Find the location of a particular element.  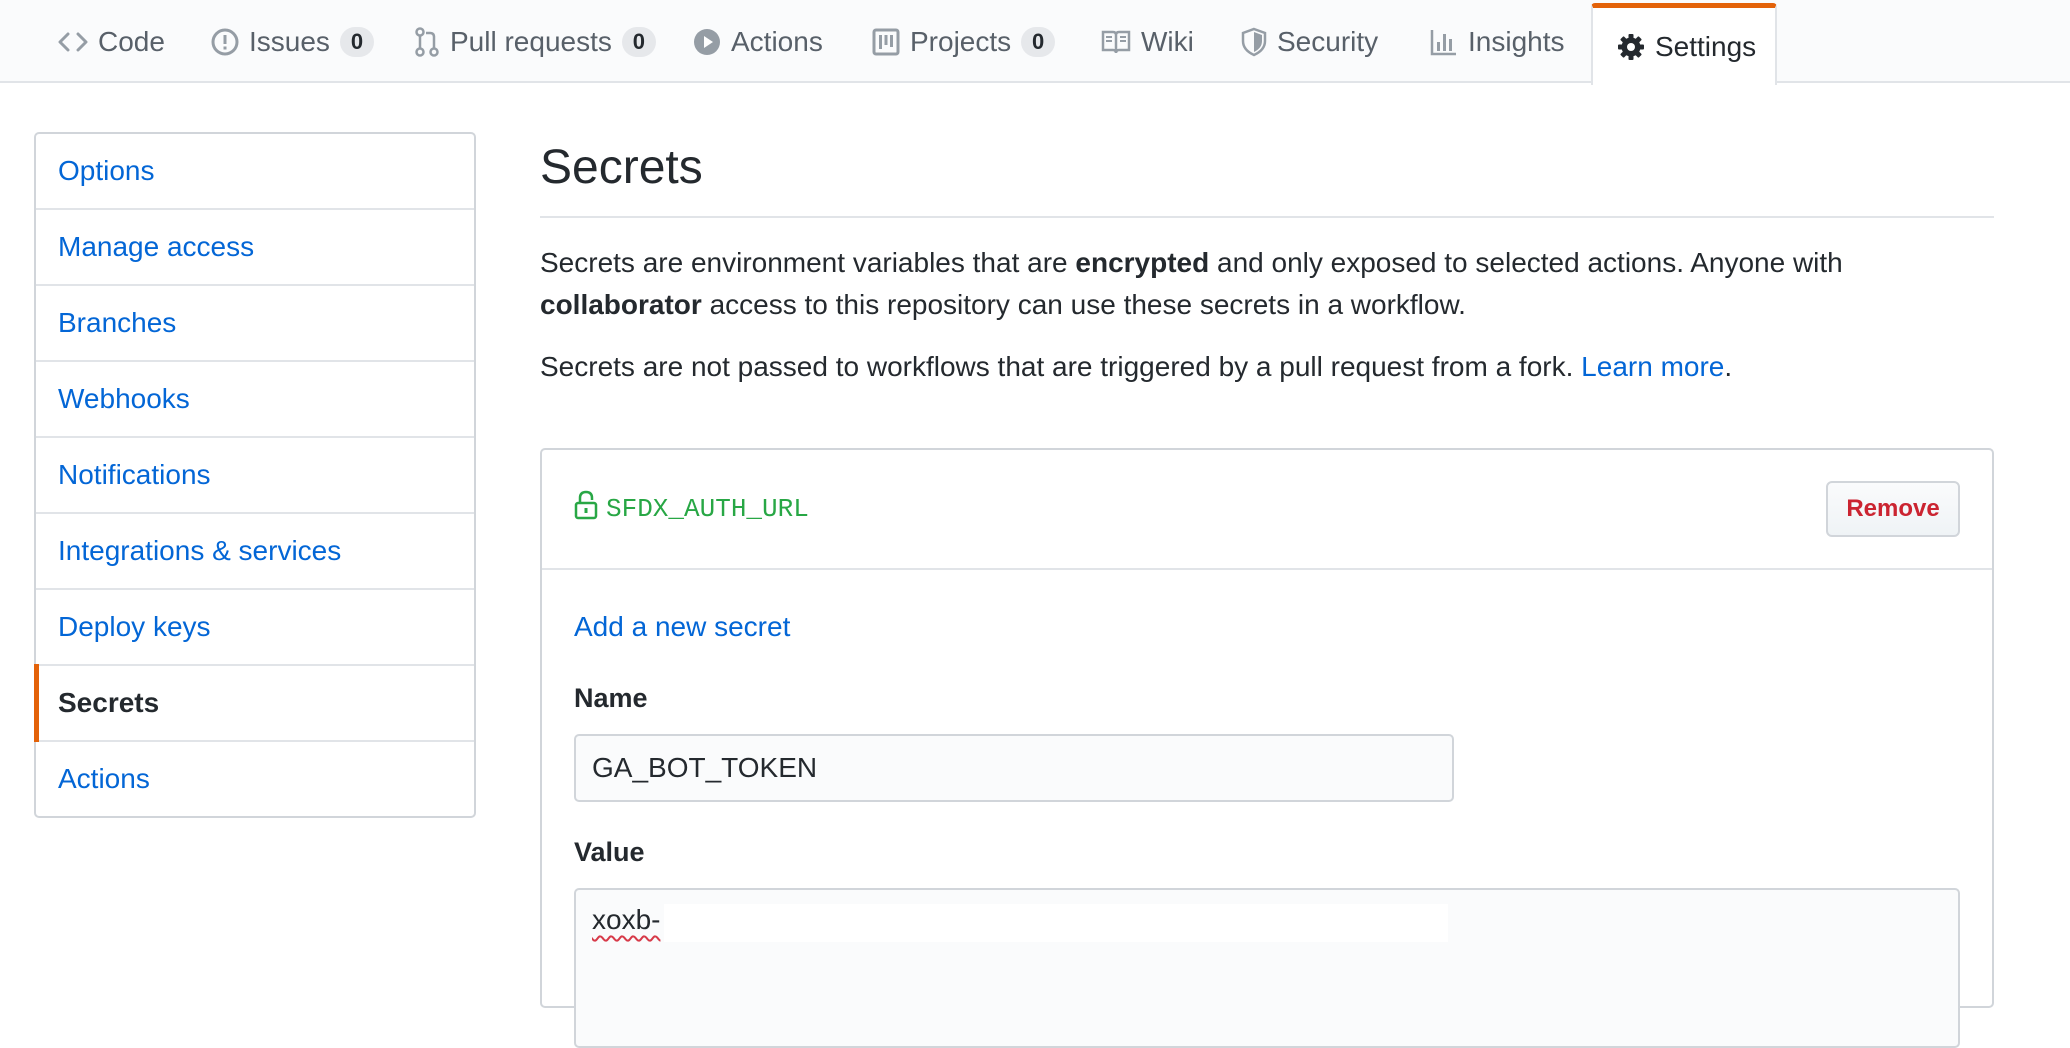

sidebar-item-manage-access: Manage access is located at coordinates (255, 248).